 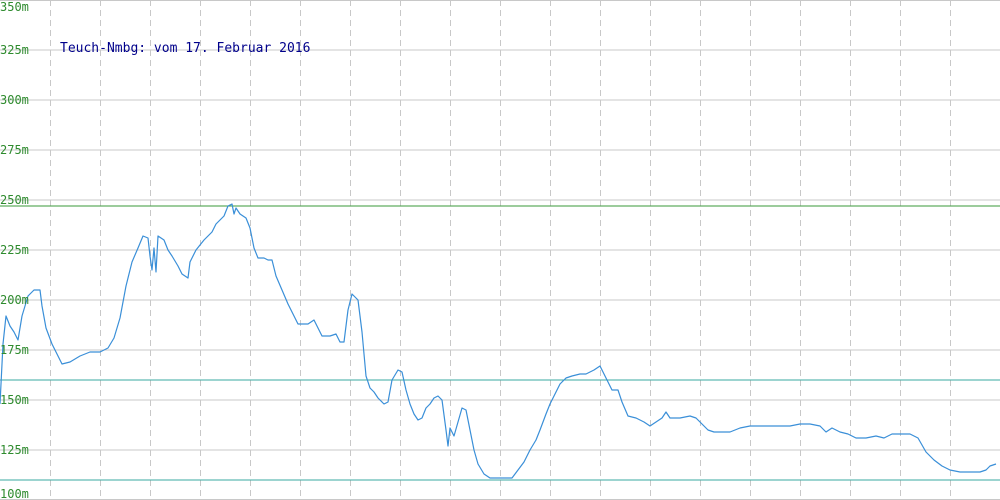 I want to click on y-tick-label-3: 275m, so click(x=14, y=150).